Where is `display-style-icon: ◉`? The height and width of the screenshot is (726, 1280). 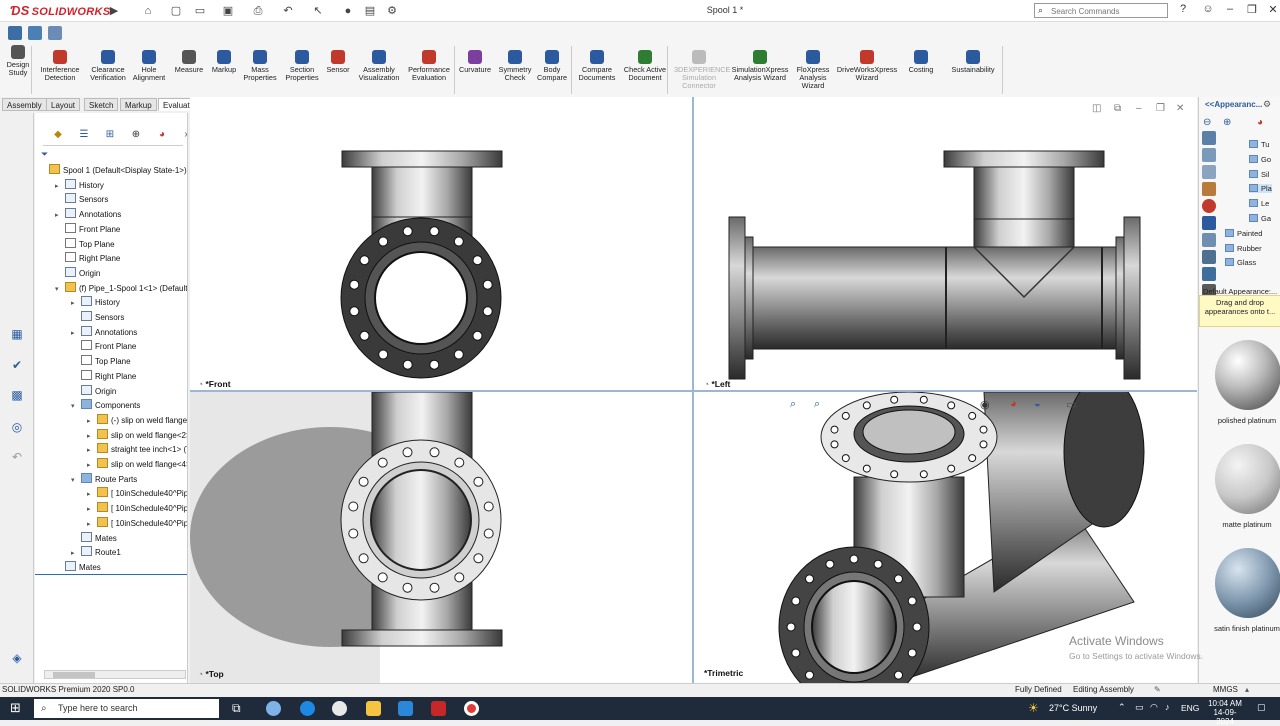
display-style-icon: ◉ is located at coordinates (985, 404).